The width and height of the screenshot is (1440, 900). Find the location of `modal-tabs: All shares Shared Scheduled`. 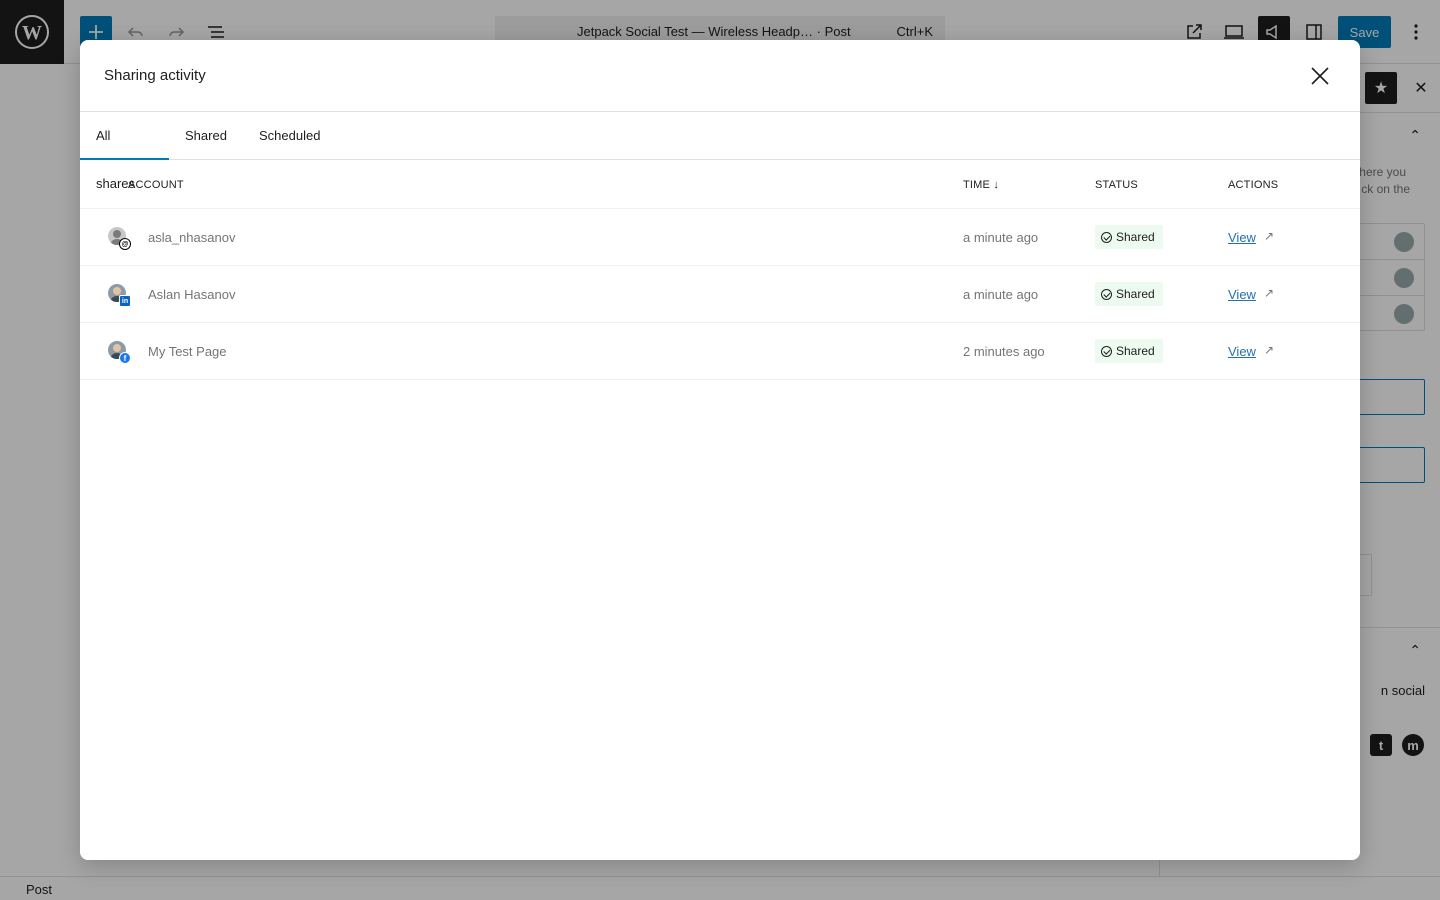

modal-tabs: All shares Shared Scheduled is located at coordinates (720, 151).